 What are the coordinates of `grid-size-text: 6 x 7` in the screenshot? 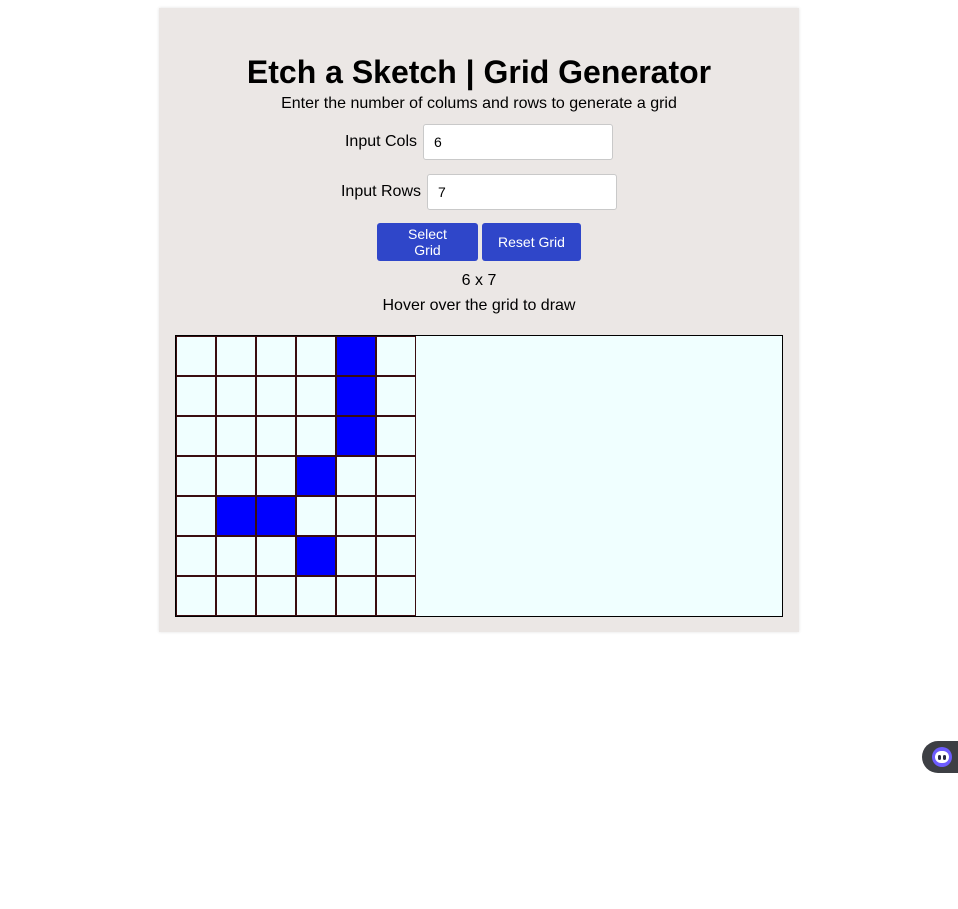 It's located at (479, 280).